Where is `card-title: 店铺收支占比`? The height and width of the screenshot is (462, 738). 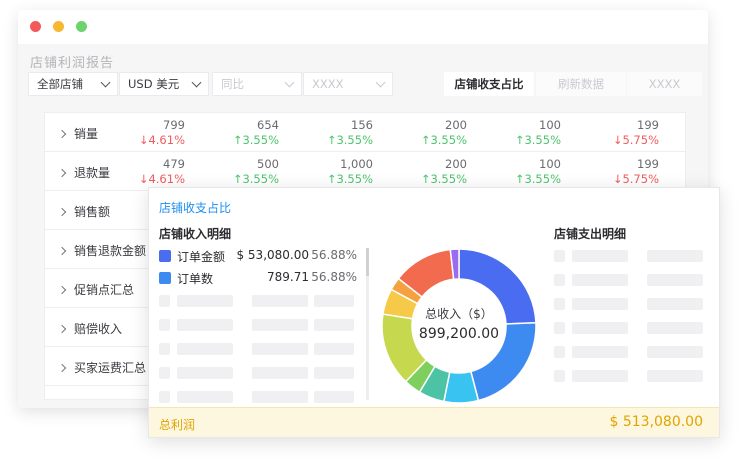 card-title: 店铺收支占比 is located at coordinates (195, 208).